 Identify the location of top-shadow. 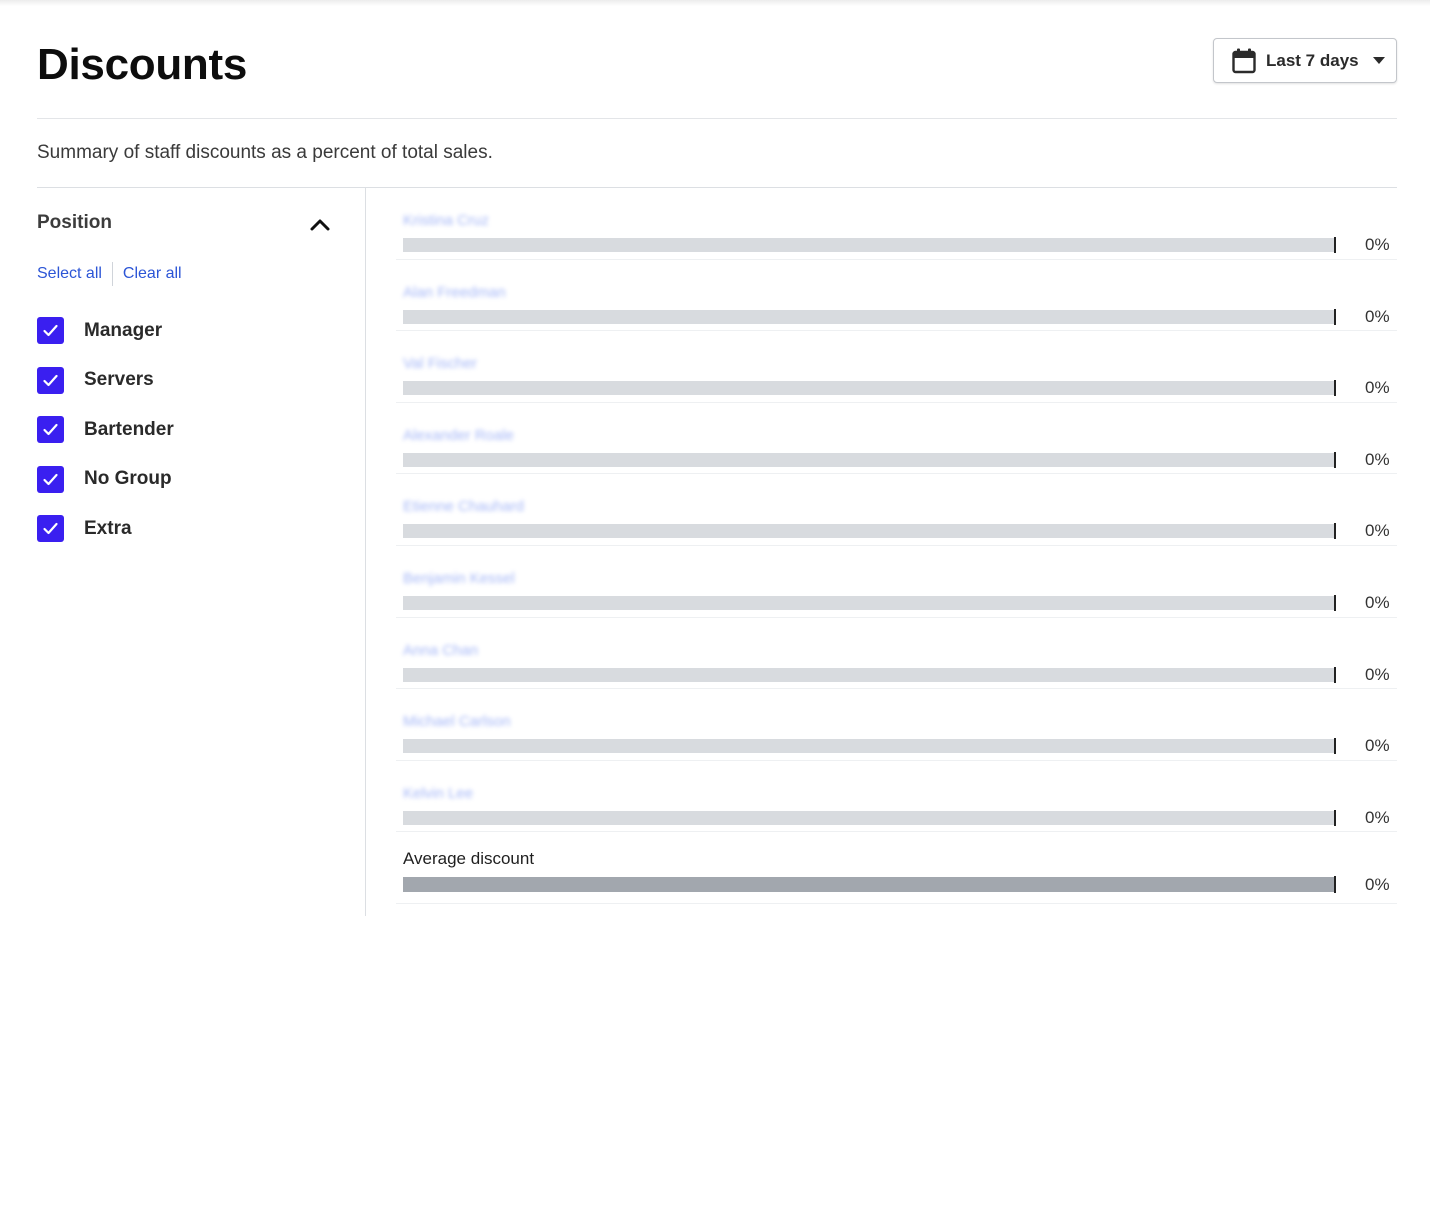
(715, 3).